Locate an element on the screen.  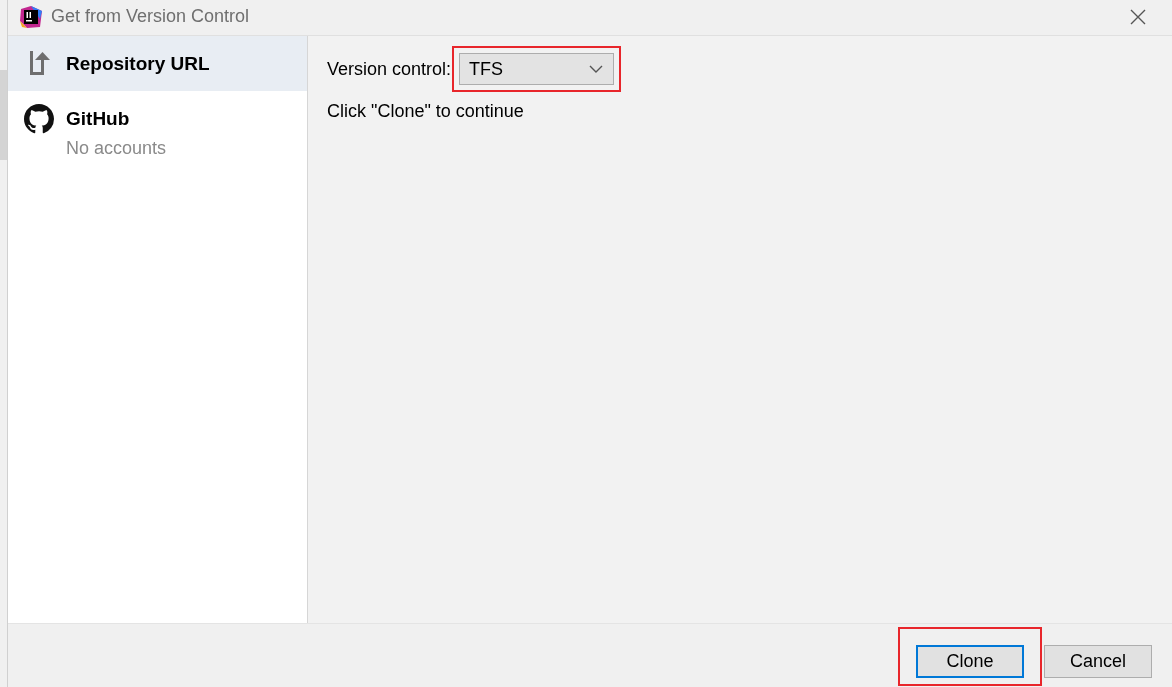
field-label: Version control: is located at coordinates (389, 69).